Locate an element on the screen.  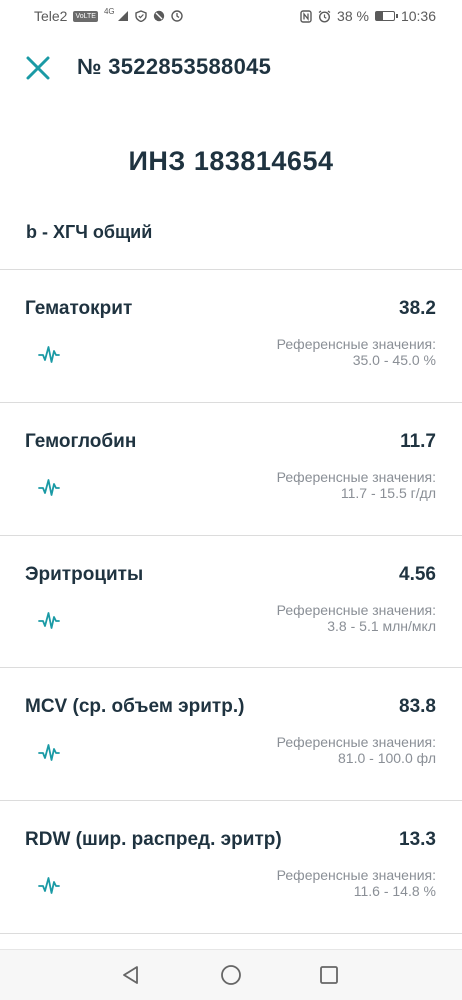
close-icon is located at coordinates (38, 68).